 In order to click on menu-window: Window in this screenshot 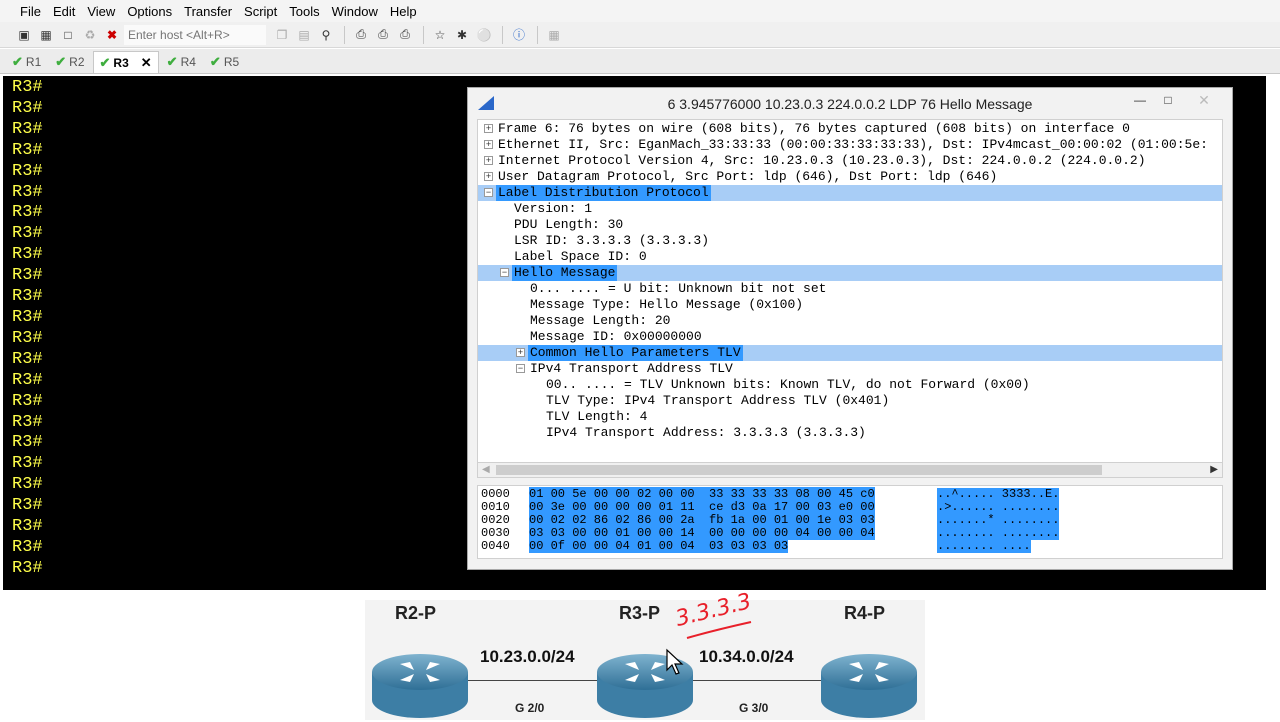, I will do `click(355, 11)`.